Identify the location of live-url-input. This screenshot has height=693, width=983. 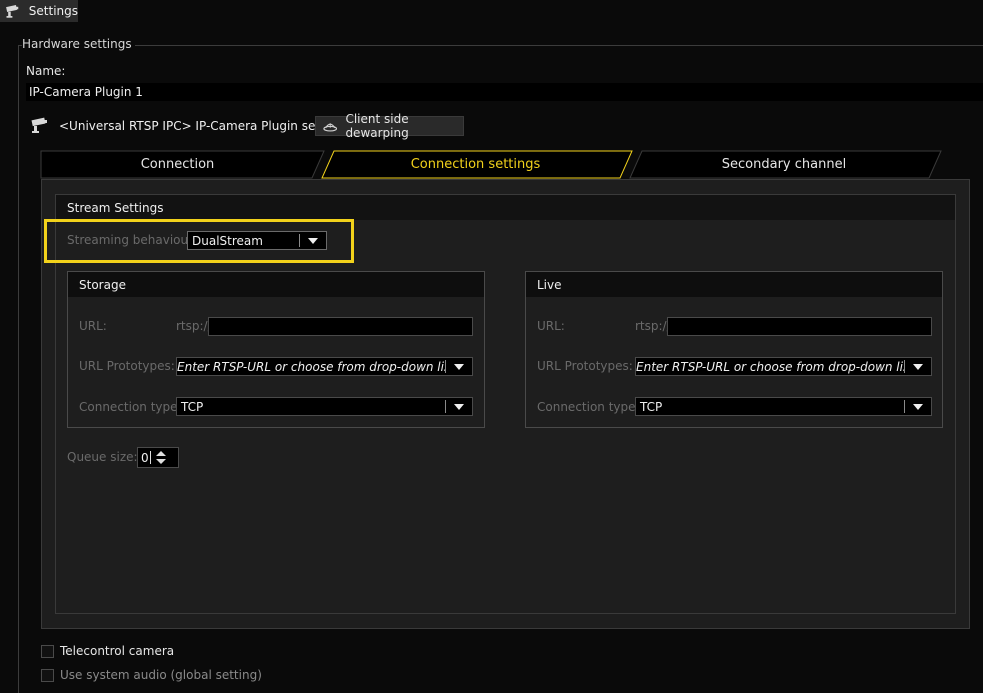
(799, 326).